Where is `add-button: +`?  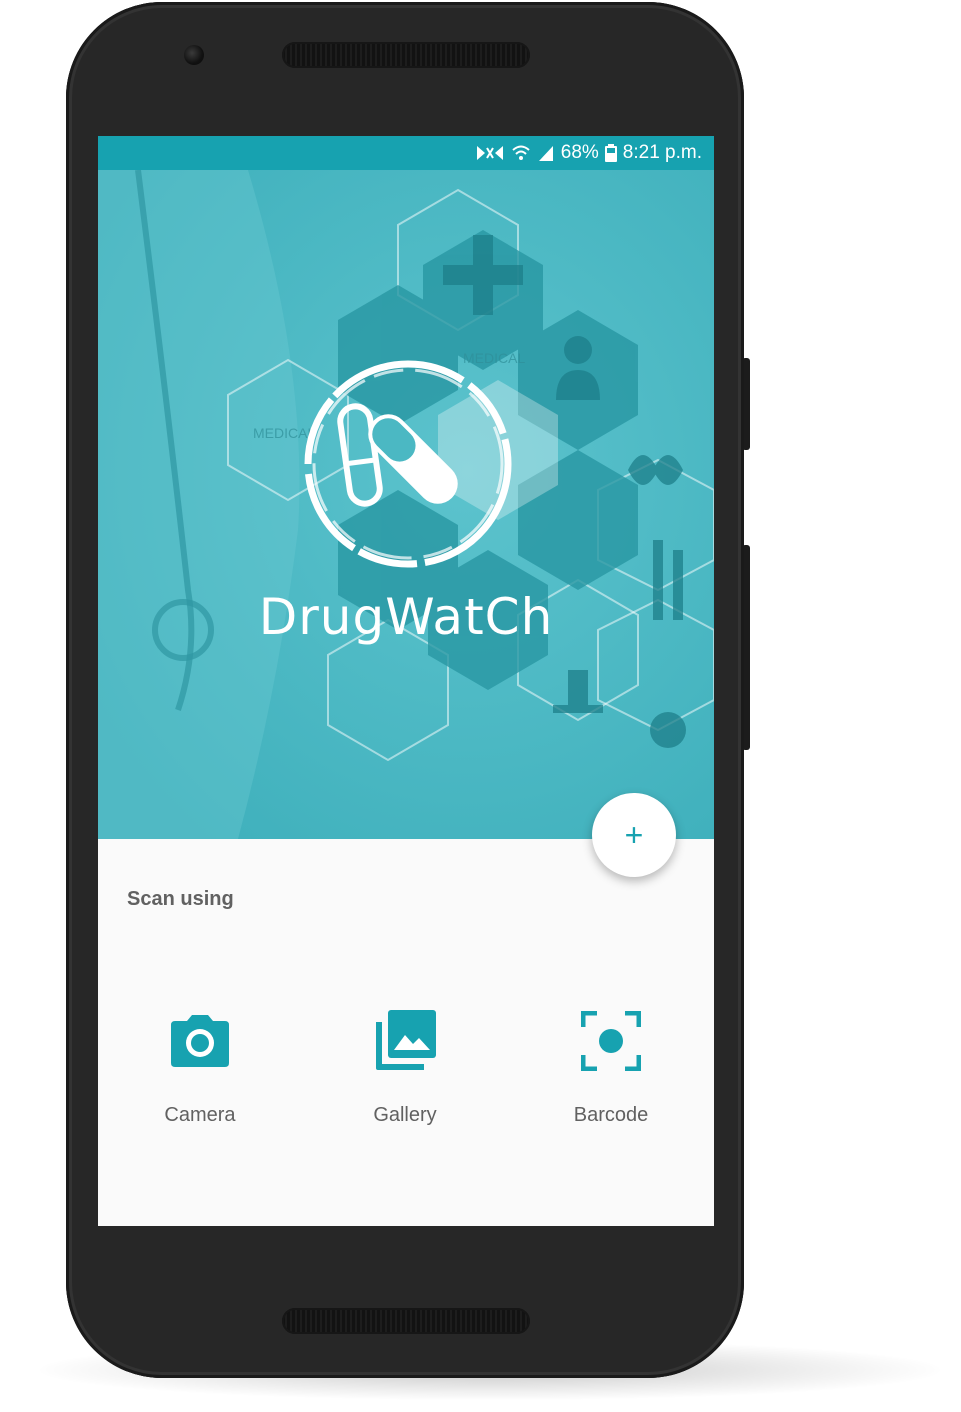
add-button: + is located at coordinates (634, 835).